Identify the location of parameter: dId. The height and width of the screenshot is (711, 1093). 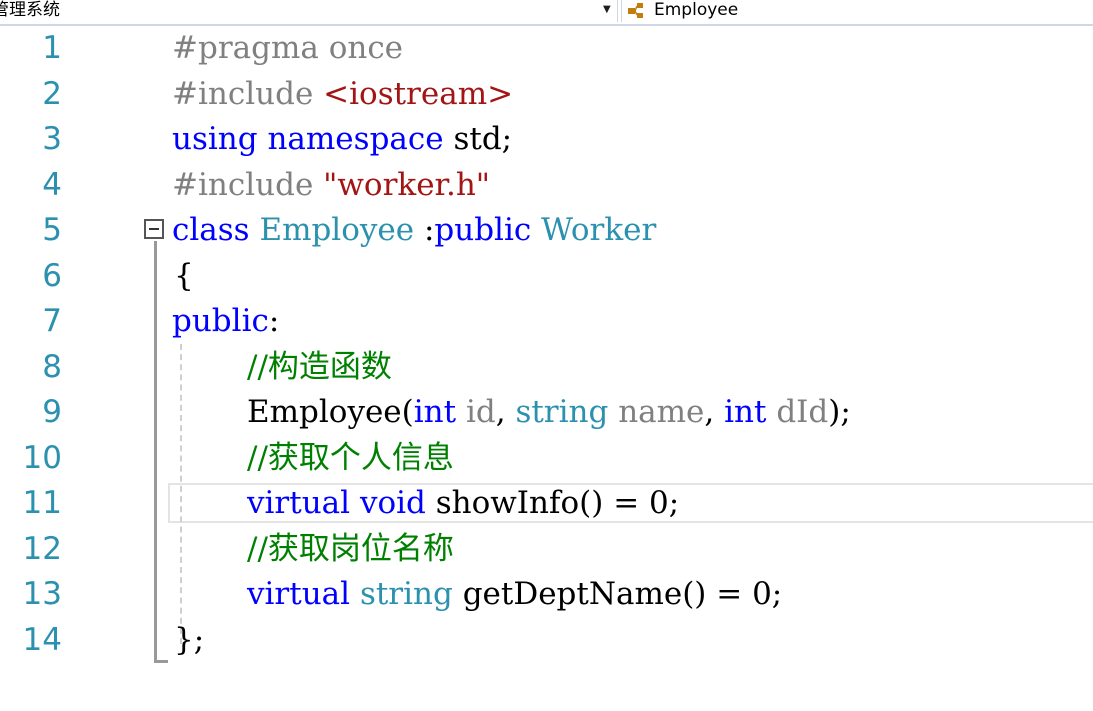
(797, 412).